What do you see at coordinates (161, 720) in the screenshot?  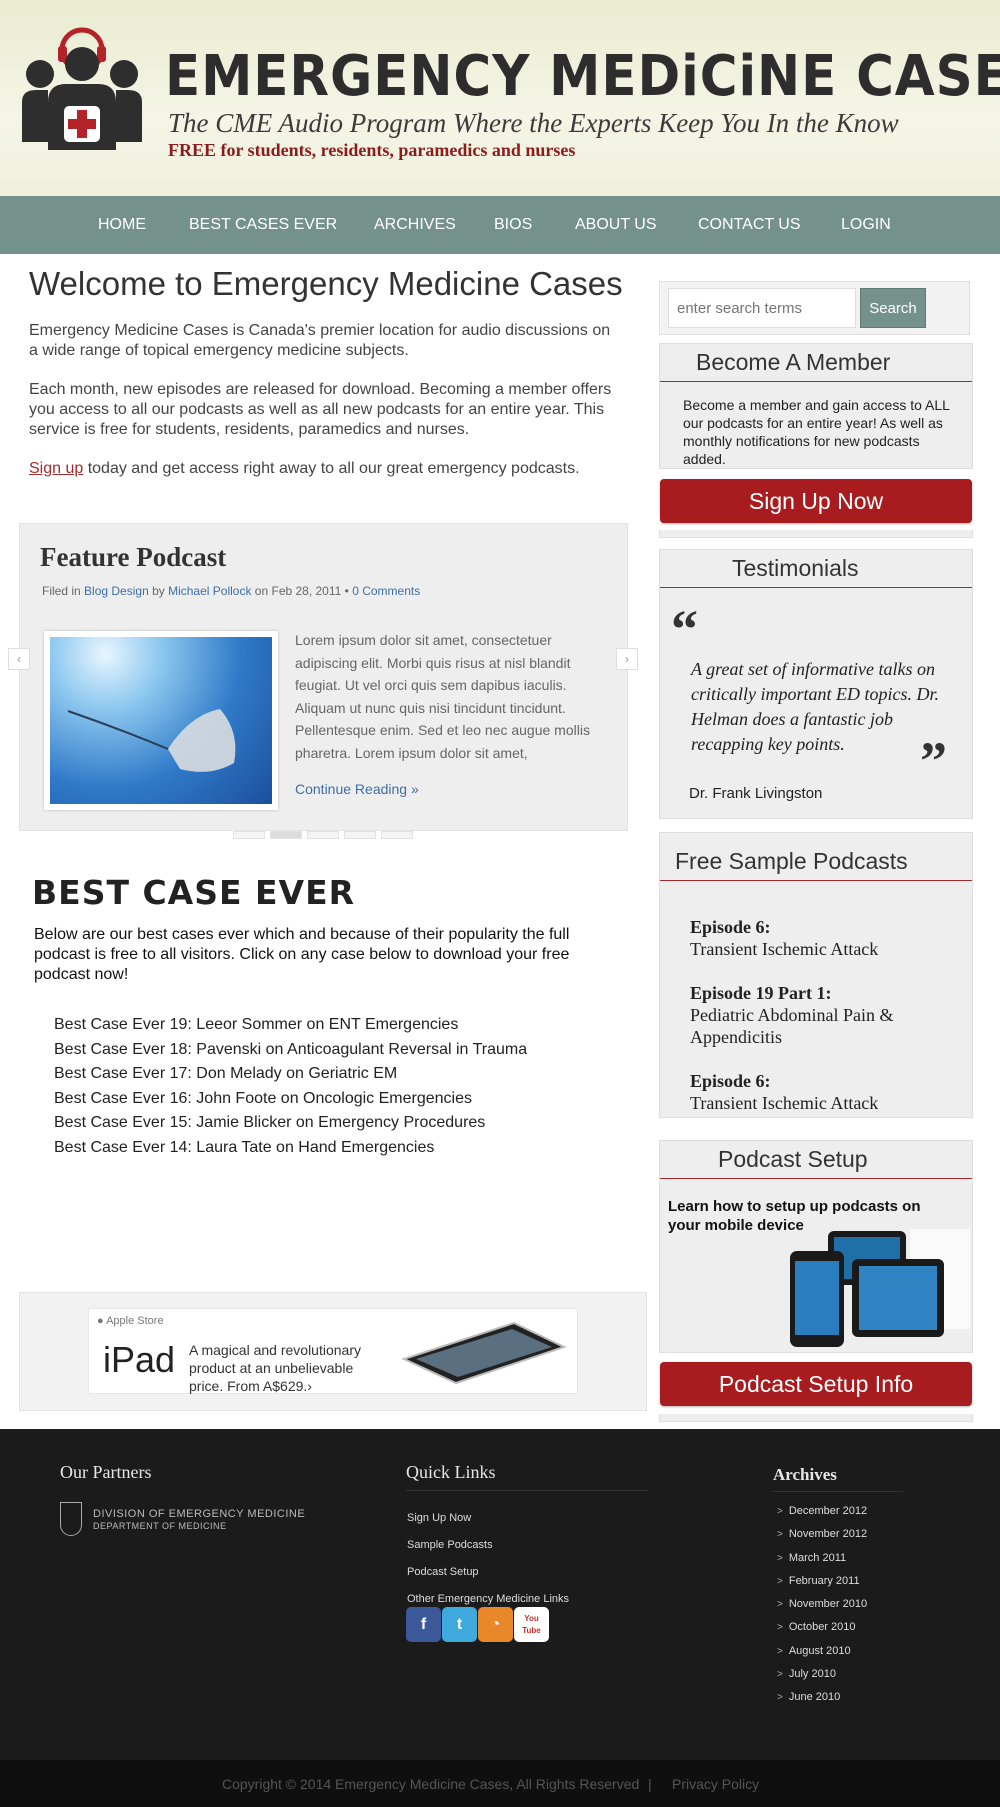 I see `feature-image` at bounding box center [161, 720].